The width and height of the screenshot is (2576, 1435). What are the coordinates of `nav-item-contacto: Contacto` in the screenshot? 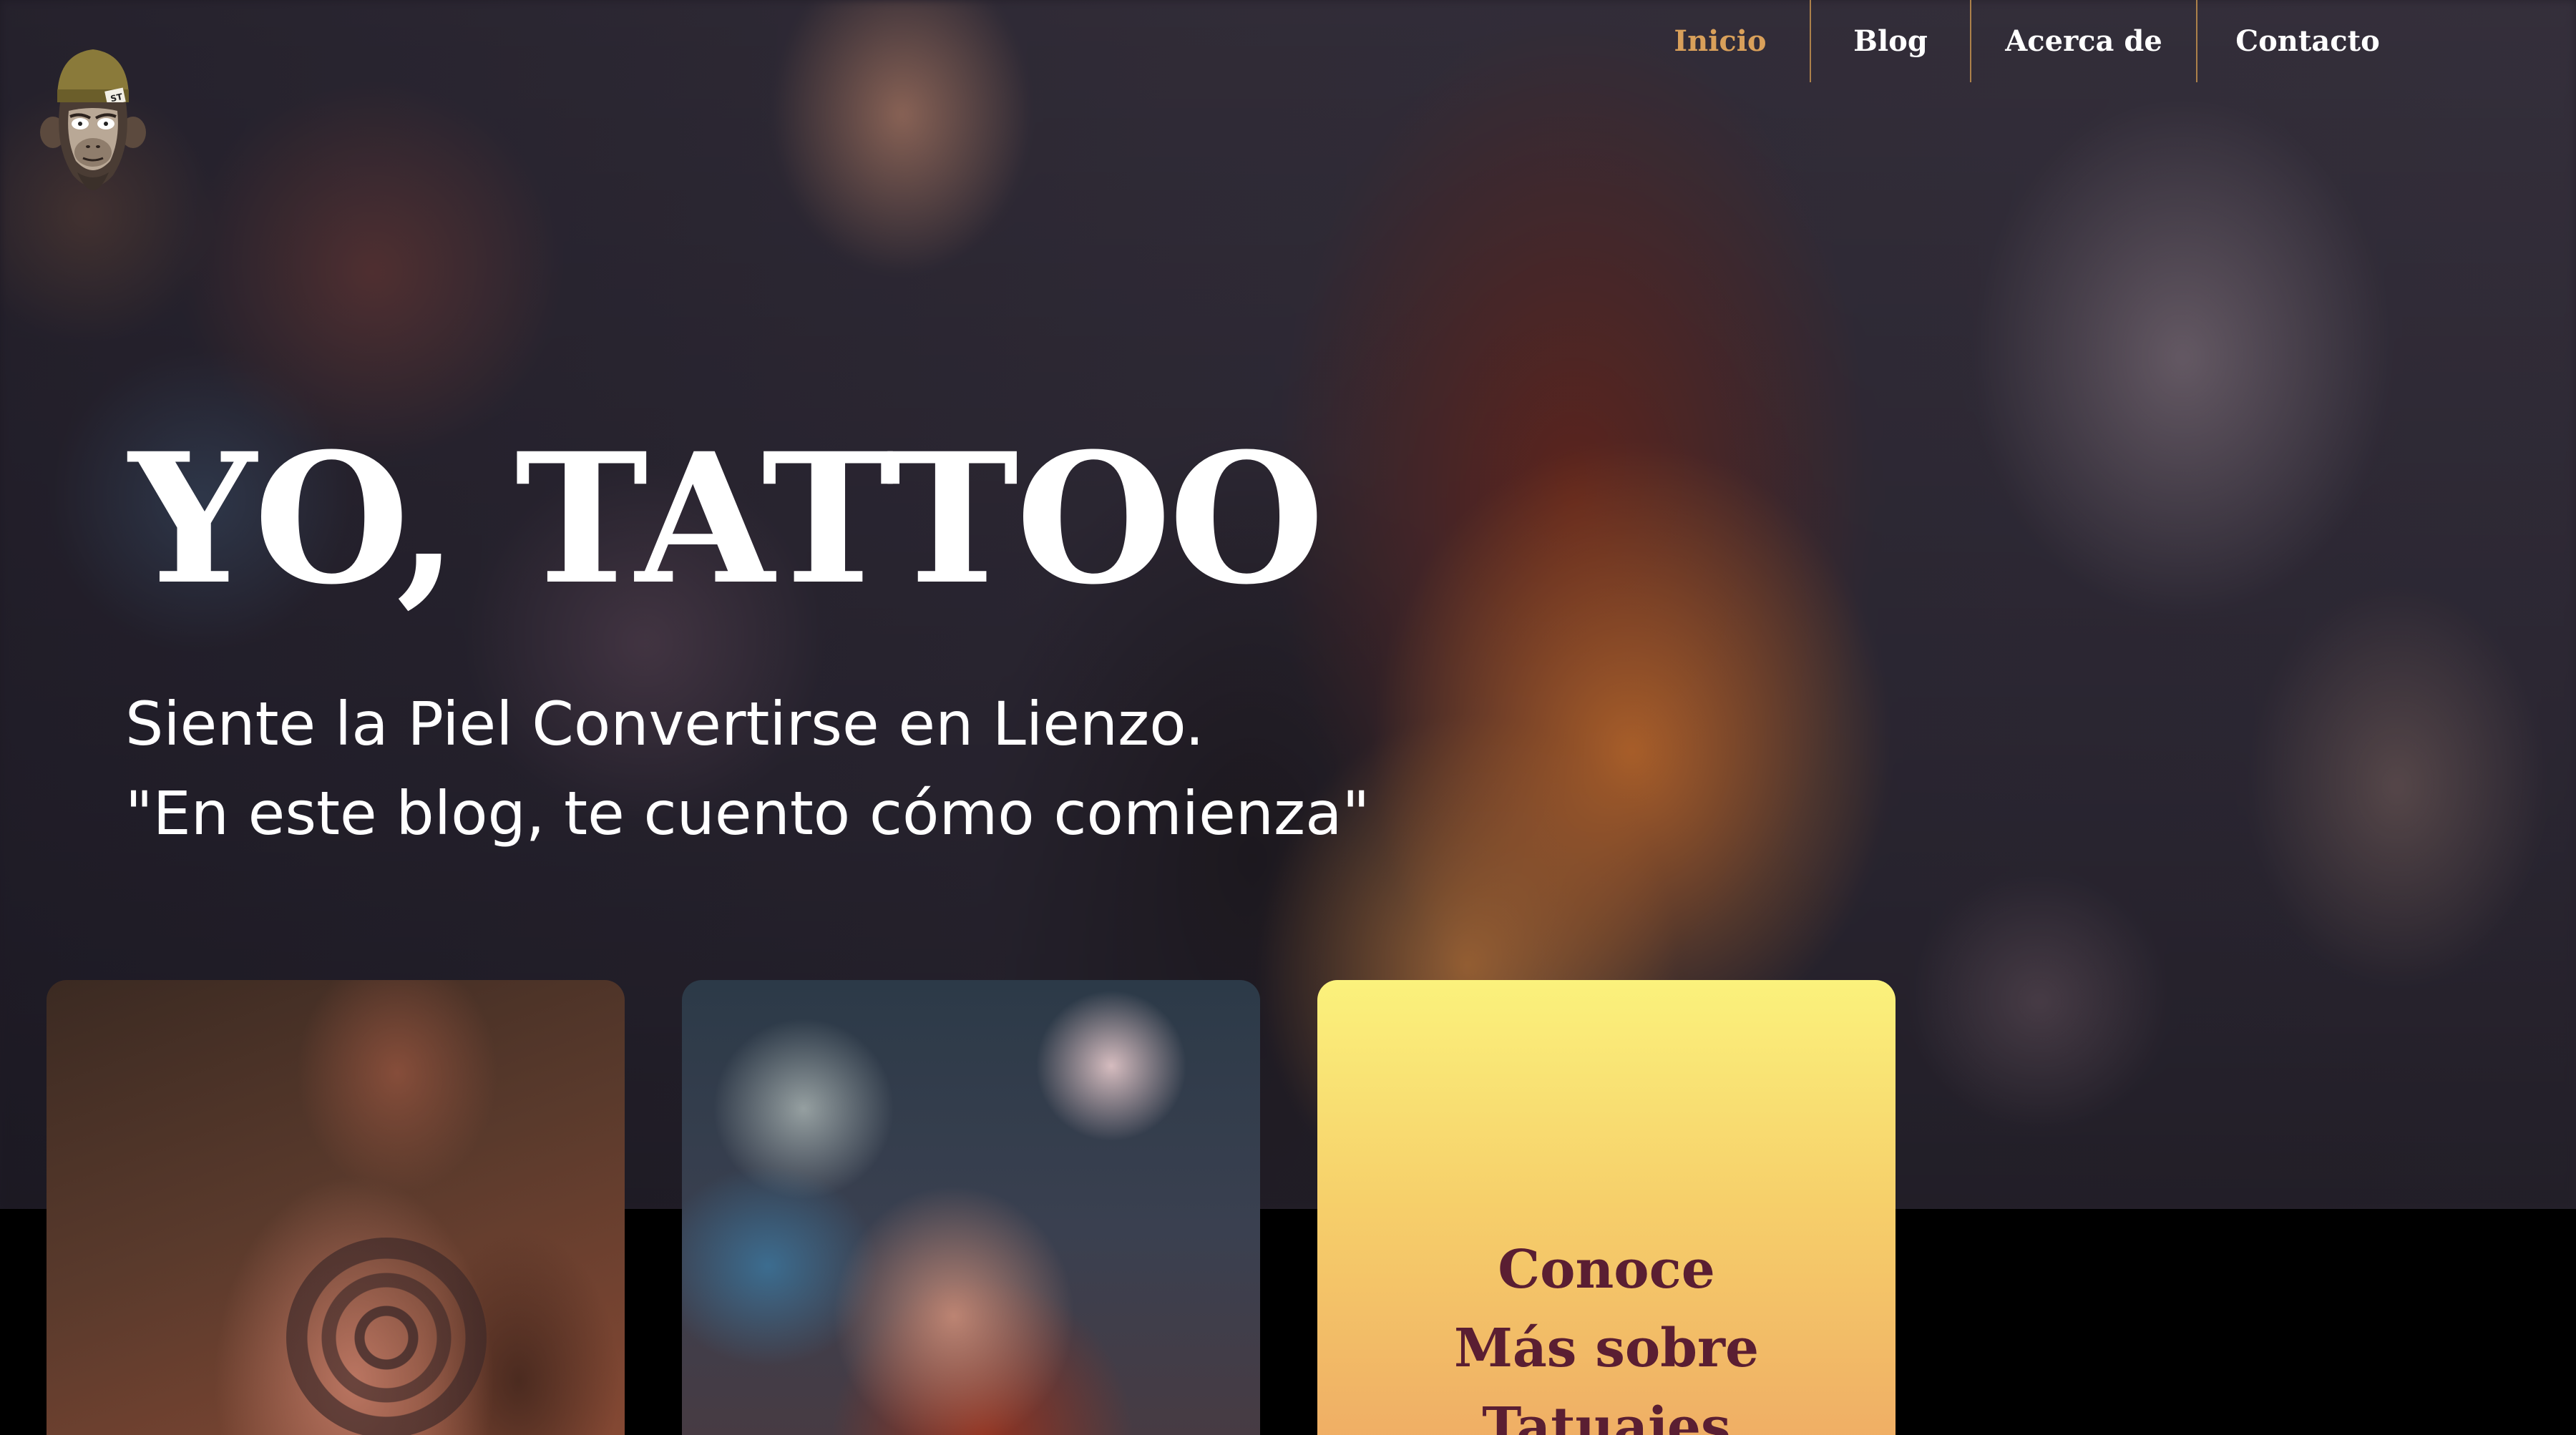 It's located at (2307, 41).